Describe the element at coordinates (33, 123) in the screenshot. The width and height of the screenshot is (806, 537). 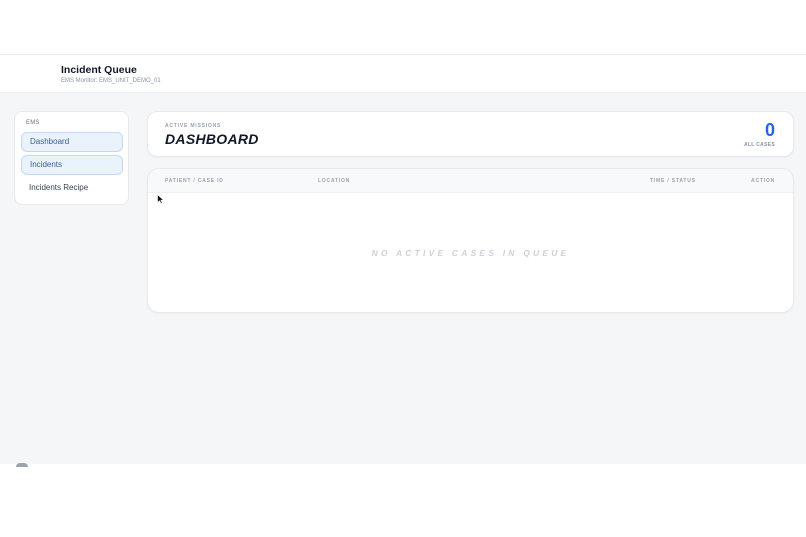
I see `sidebar-section-label: EMS` at that location.